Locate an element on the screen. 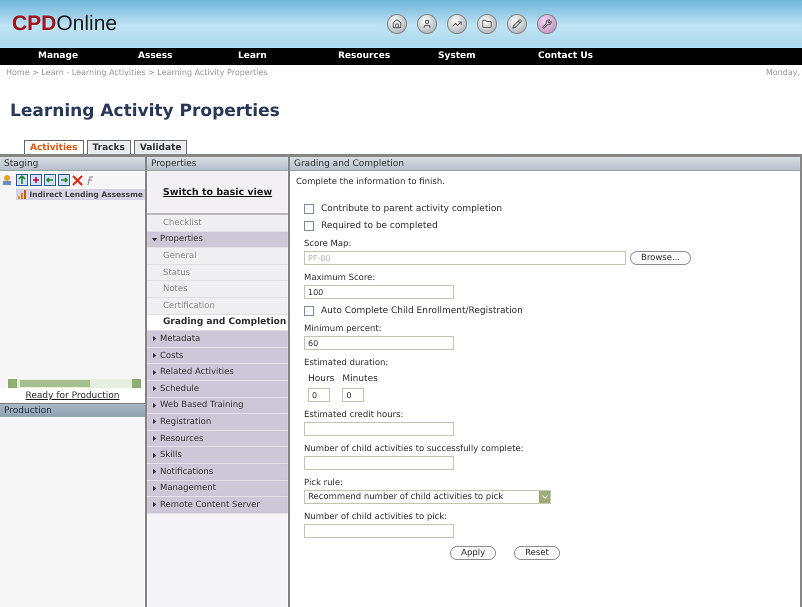  text-field: 60 is located at coordinates (379, 343).